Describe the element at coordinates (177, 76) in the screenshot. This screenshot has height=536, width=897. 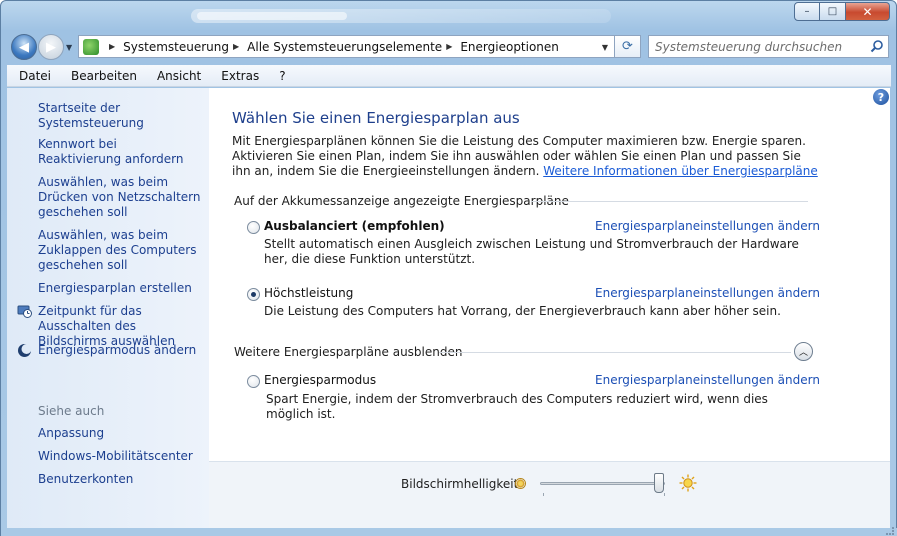
I see `menu-ansicht: Ansicht` at that location.